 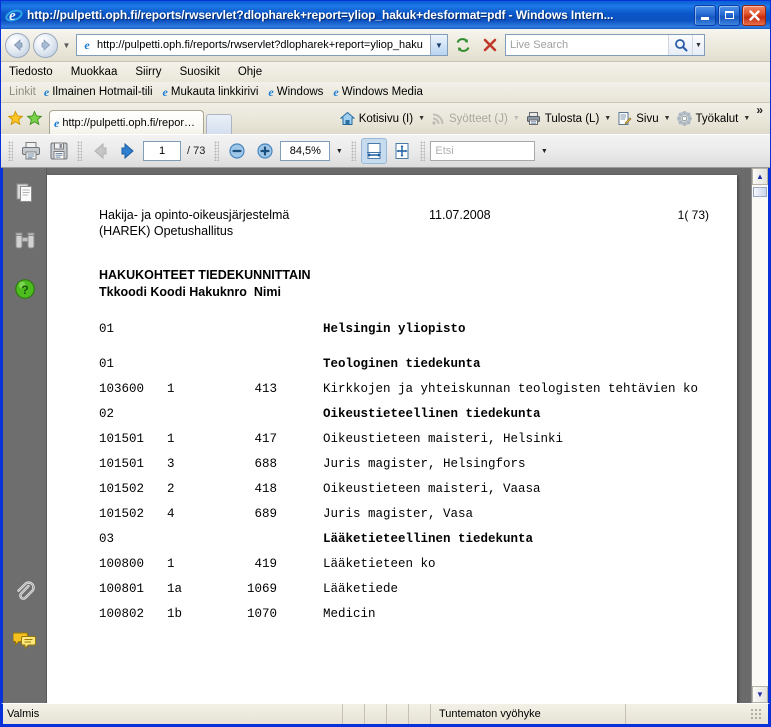 I want to click on comments-icon, so click(x=25, y=640).